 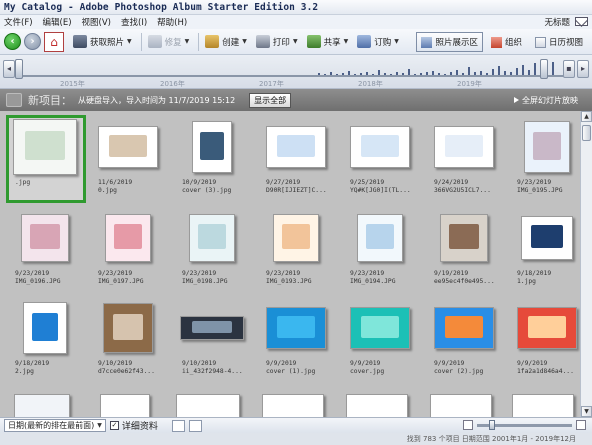 What do you see at coordinates (129, 159) in the screenshot?
I see `photo-thumbnail-cell: 11/6/2019 0.jpg` at bounding box center [129, 159].